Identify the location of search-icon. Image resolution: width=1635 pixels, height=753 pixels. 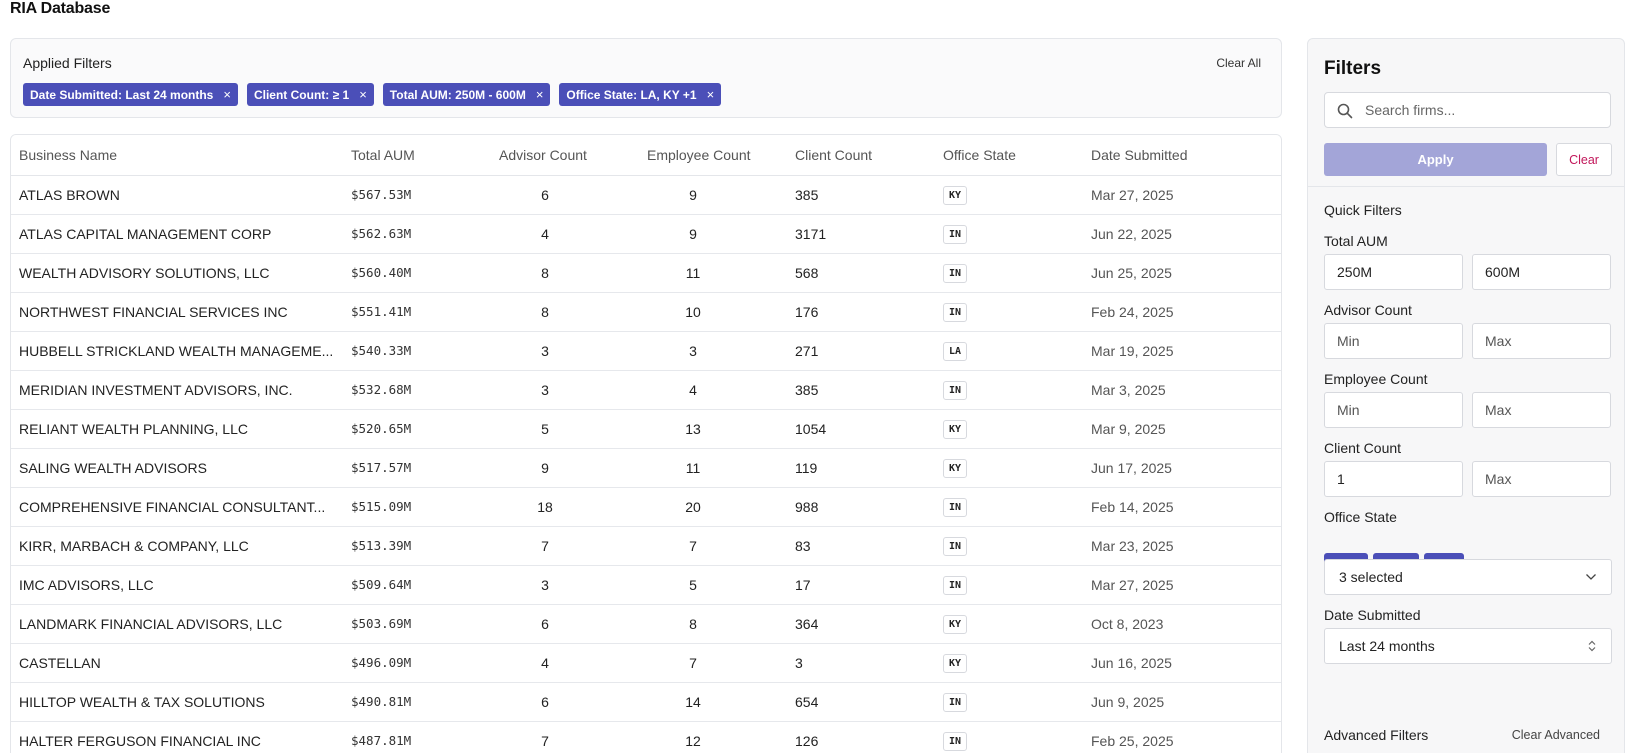
(1345, 111).